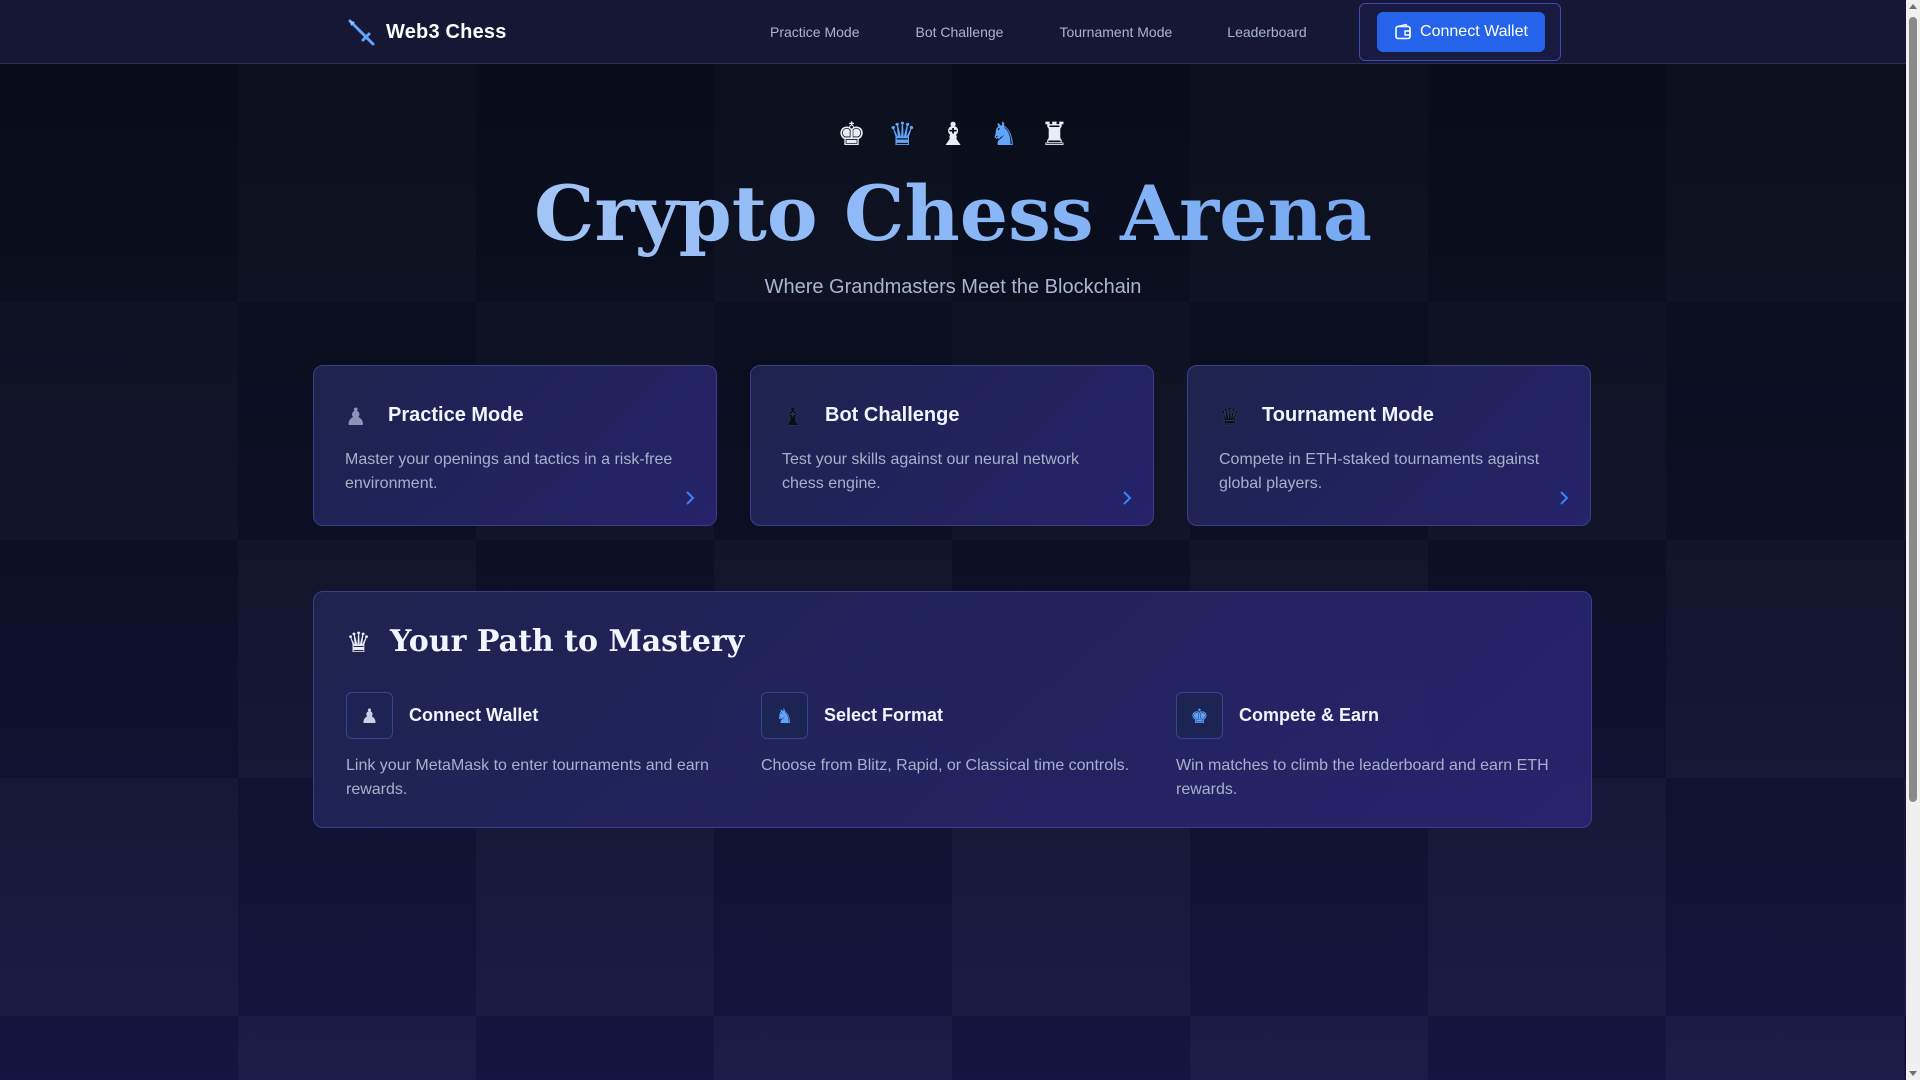 The height and width of the screenshot is (1080, 1920). I want to click on path-title: Your Path to Mastery, so click(567, 641).